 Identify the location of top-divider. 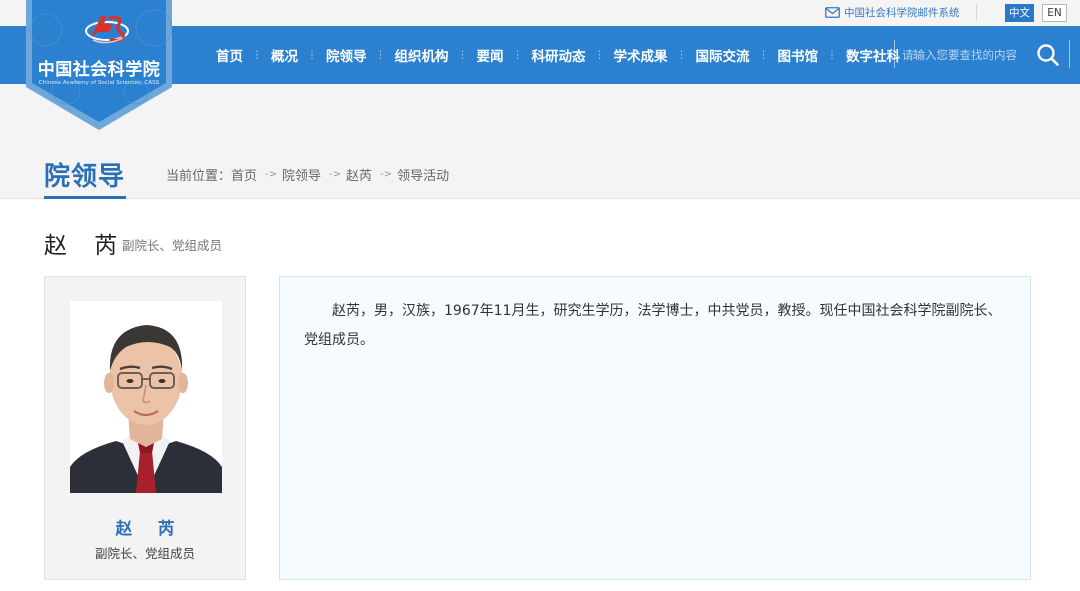
(976, 12).